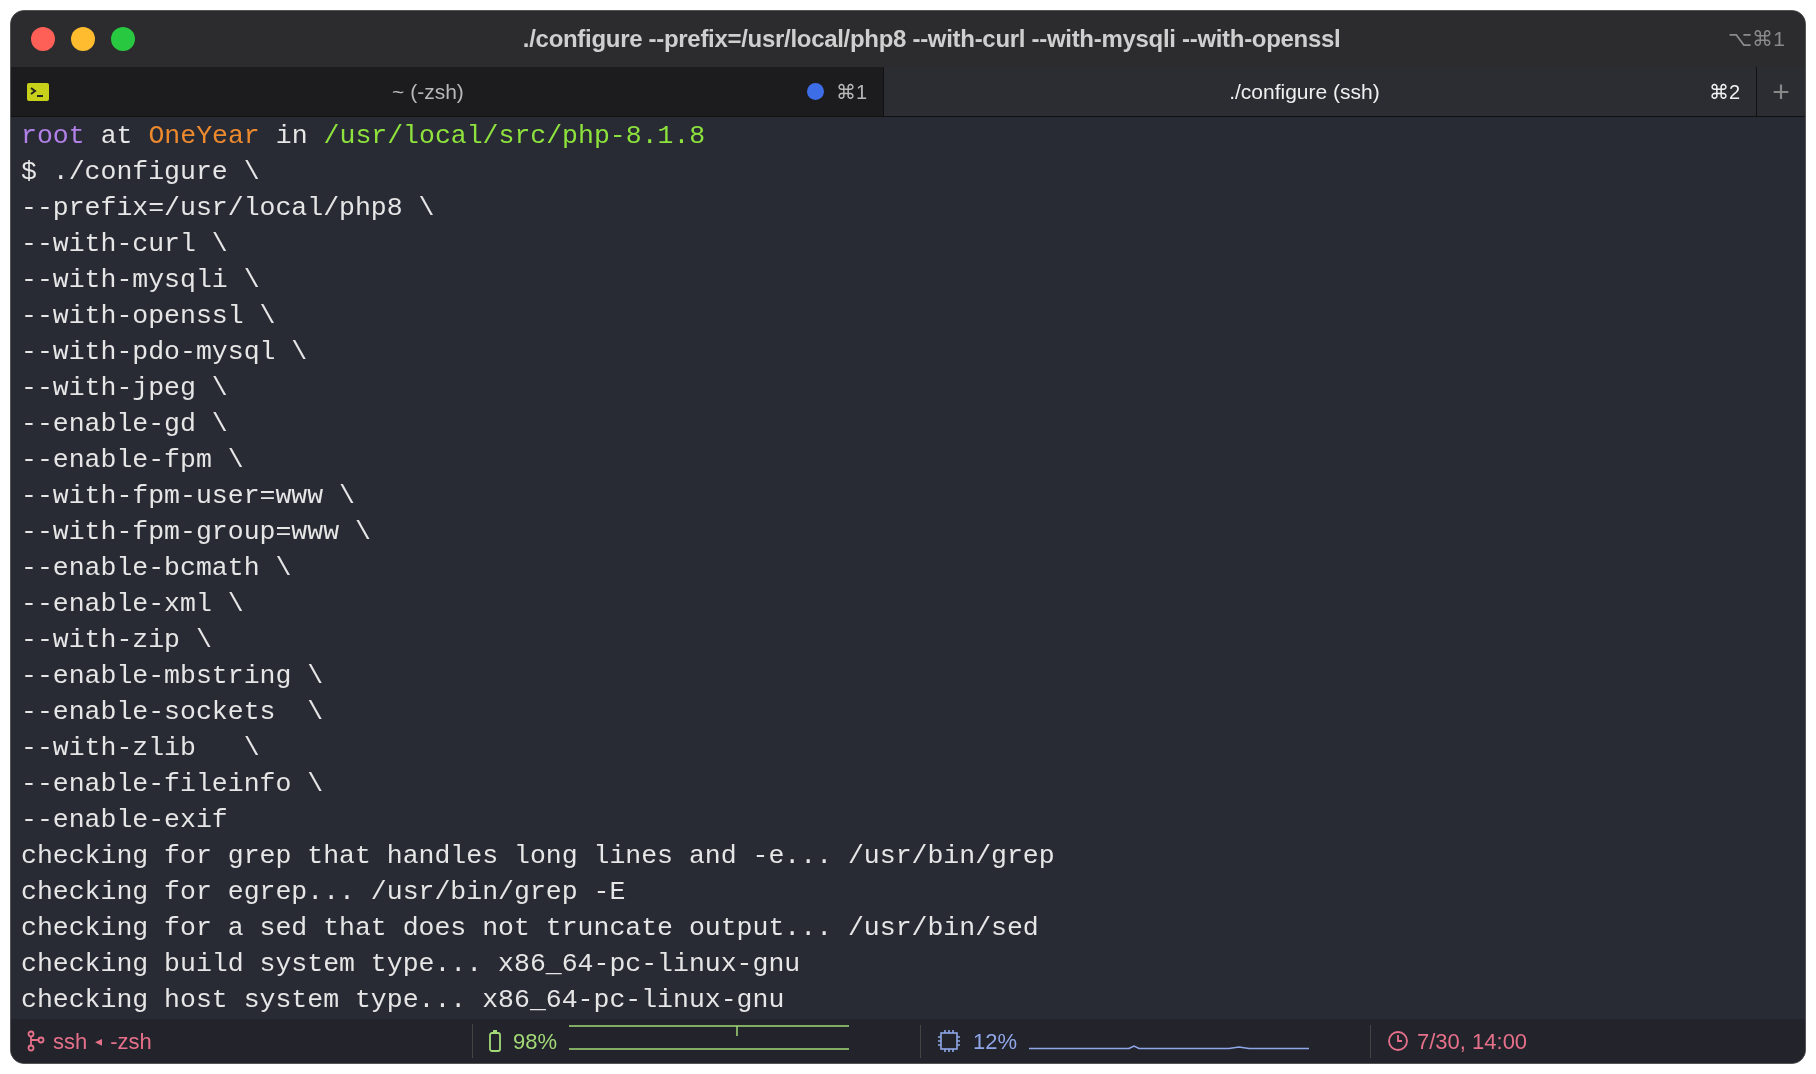  What do you see at coordinates (931, 39) in the screenshot?
I see `window-title: ./configure --prefix=/usr/local/php8 --with-curl --with-mysqli --with-openssl` at bounding box center [931, 39].